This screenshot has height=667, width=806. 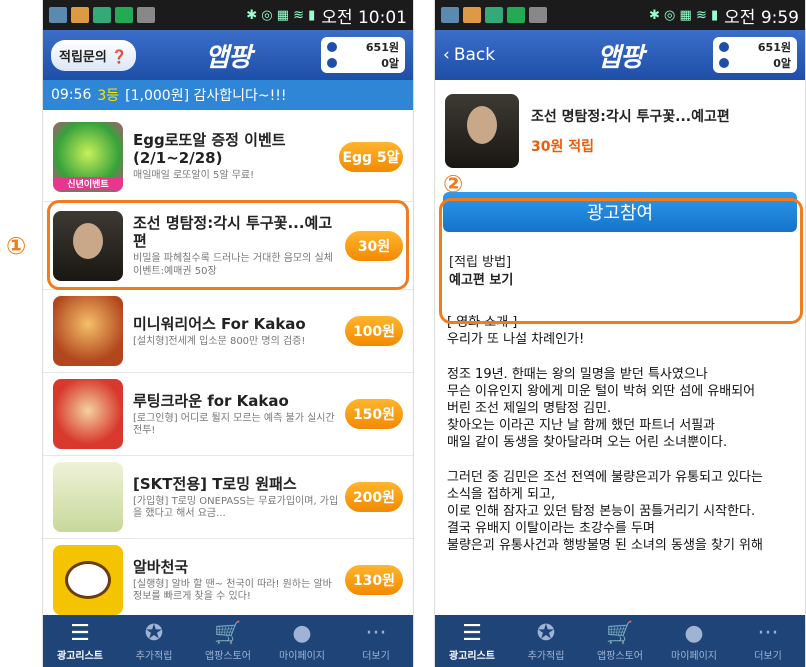 I want to click on story-line: 정조 19년. 한때는 왕의 밀명을 받던 특사였으나, so click(x=577, y=374).